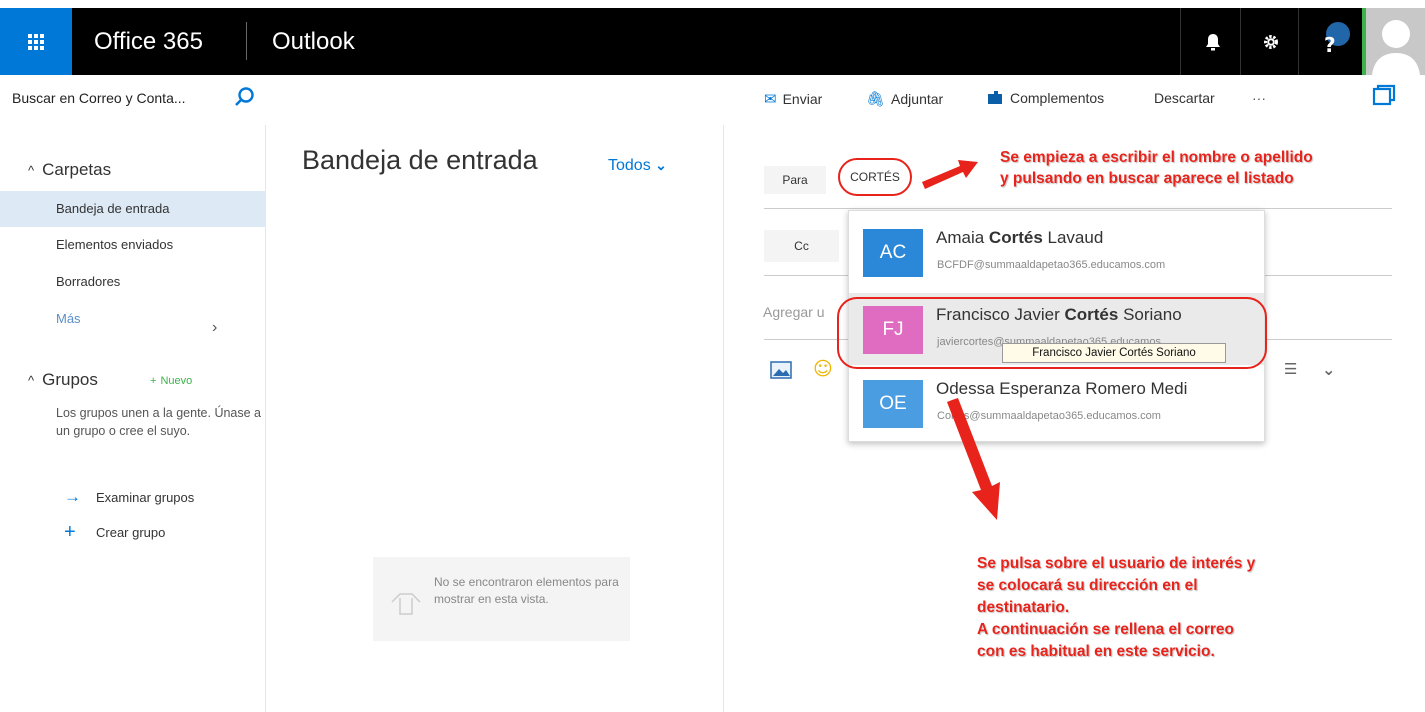 This screenshot has width=1425, height=712. What do you see at coordinates (801, 246) in the screenshot?
I see `cc-button: Cc` at bounding box center [801, 246].